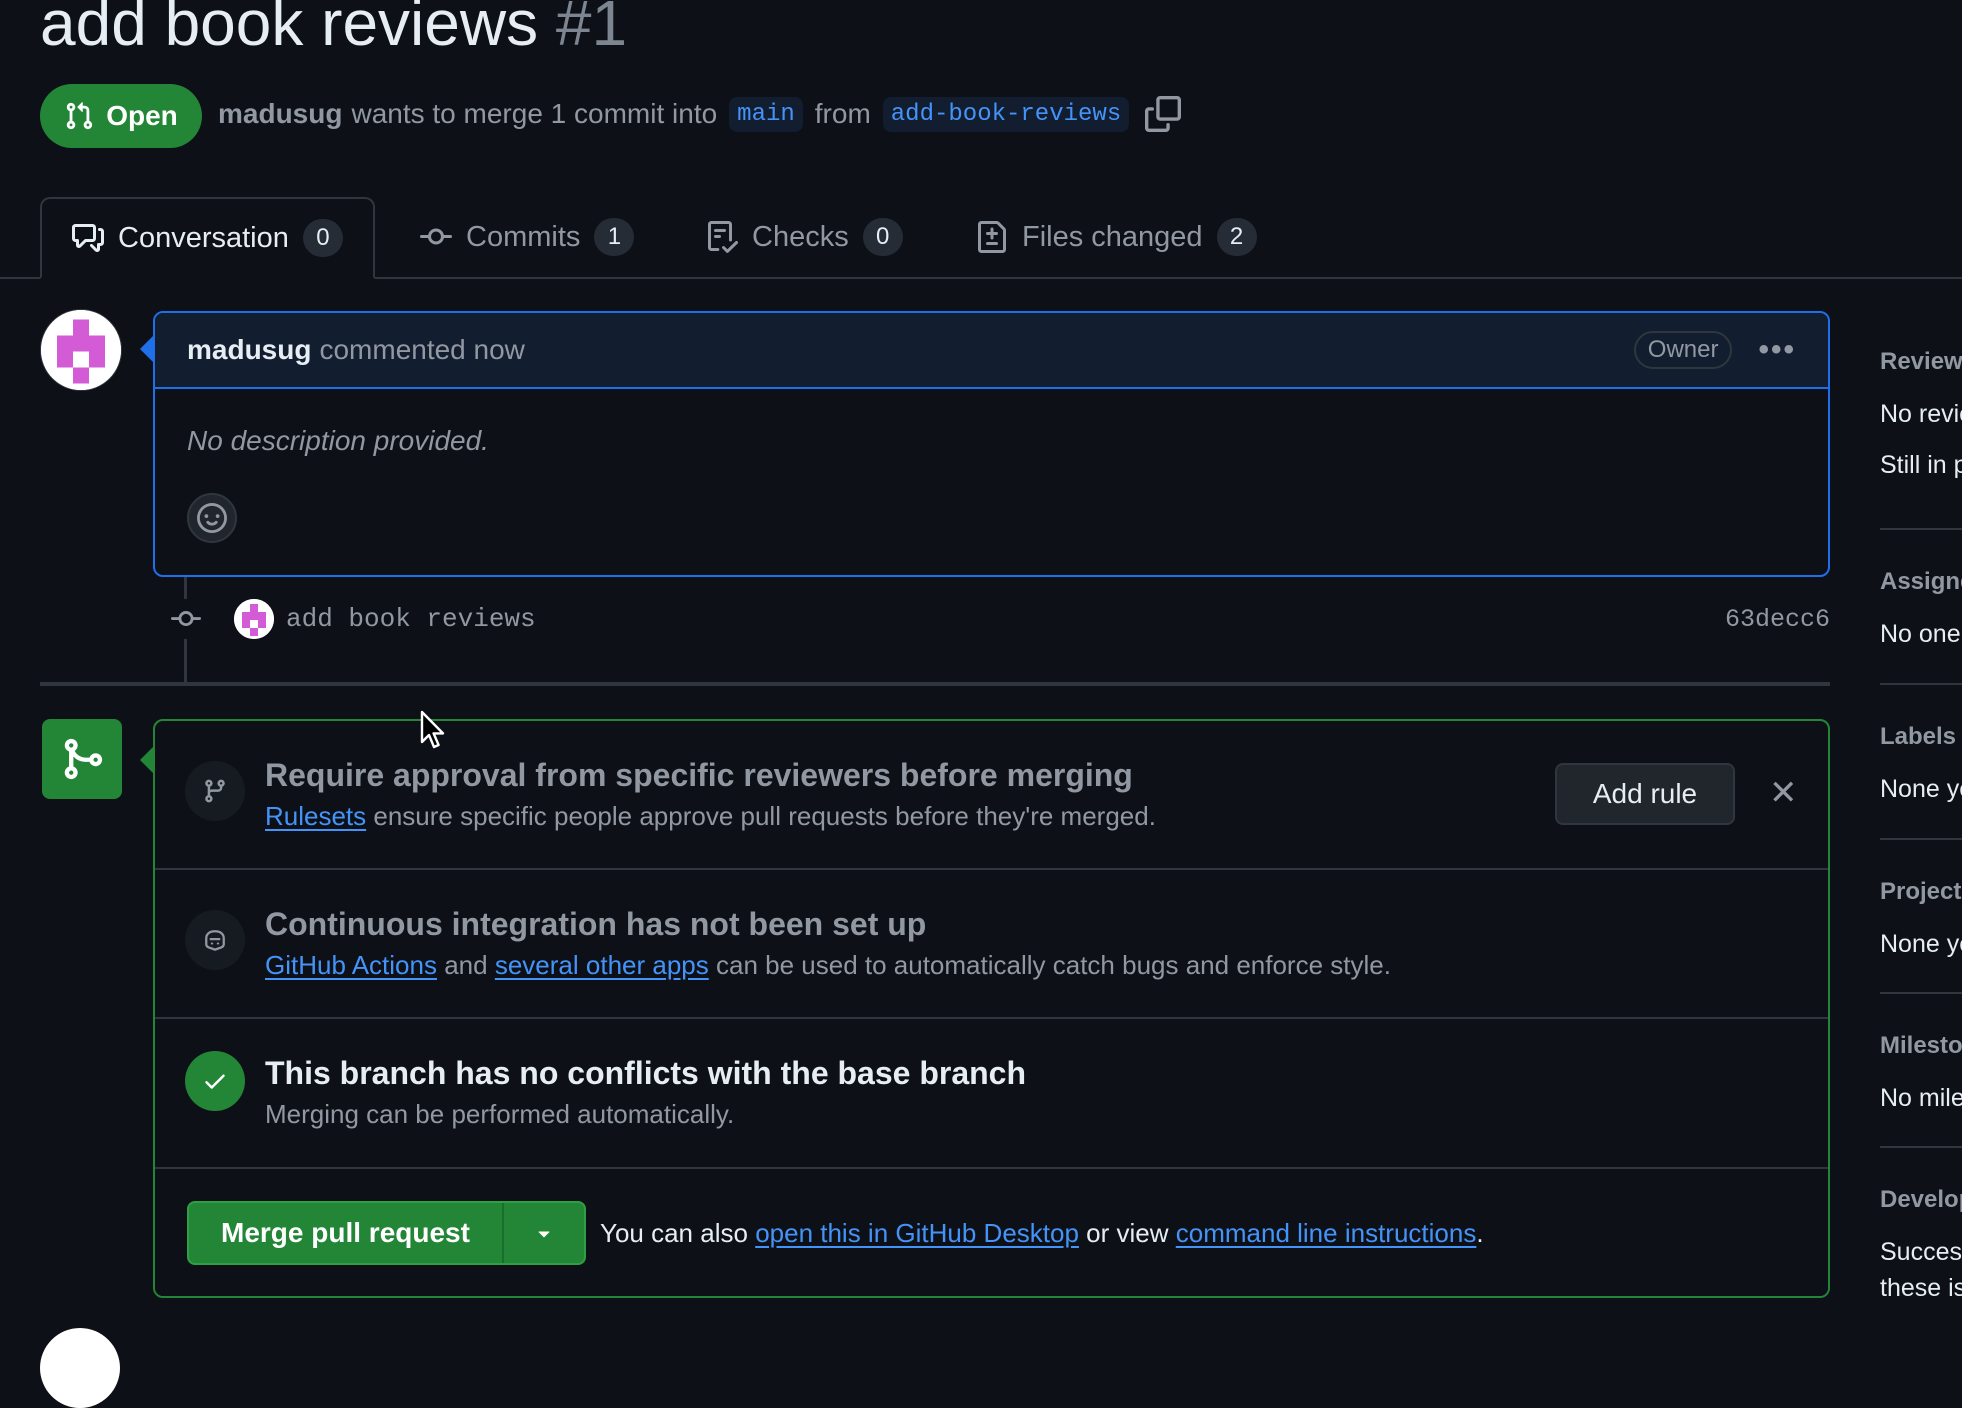 This screenshot has width=1962, height=1408. I want to click on smiley-icon, so click(212, 518).